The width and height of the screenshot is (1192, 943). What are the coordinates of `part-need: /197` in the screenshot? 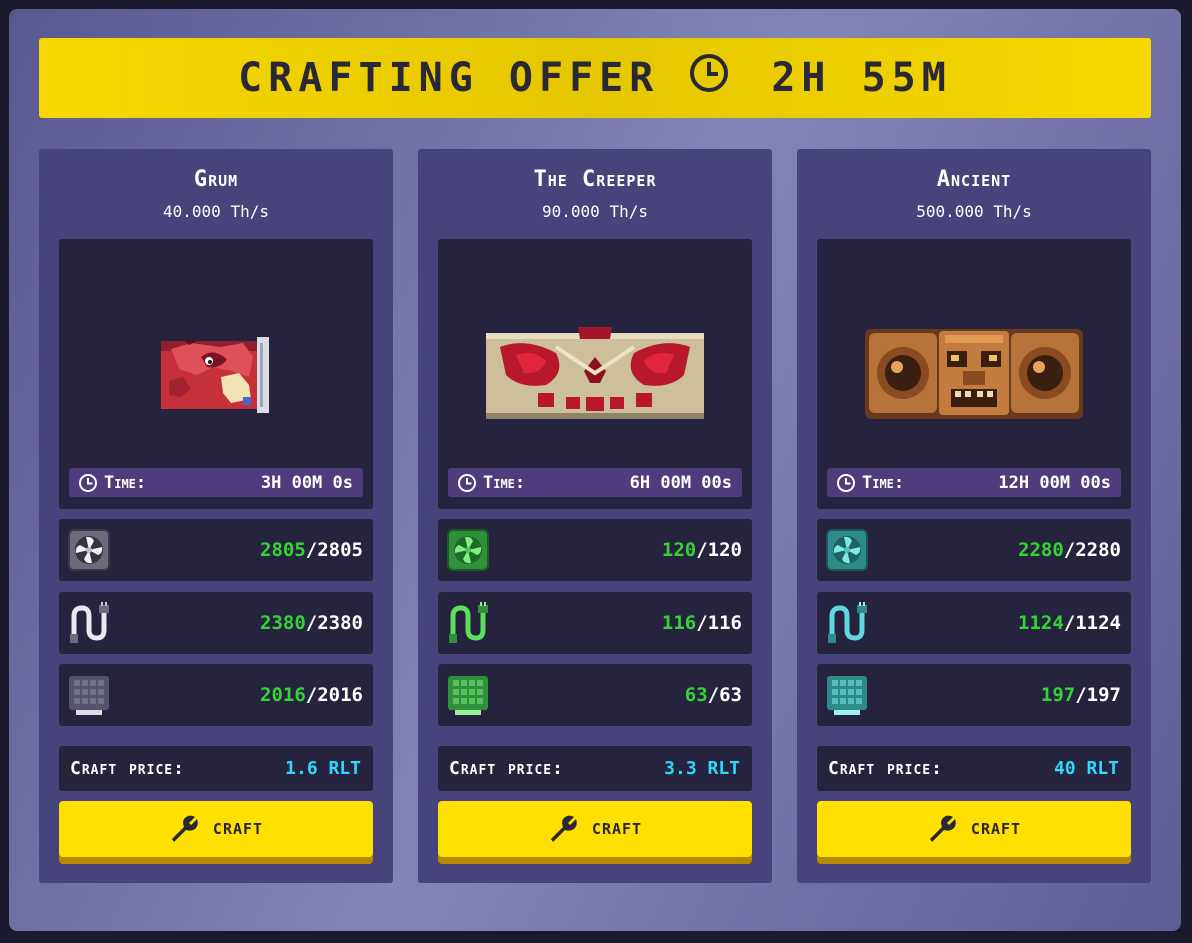 It's located at (1098, 695).